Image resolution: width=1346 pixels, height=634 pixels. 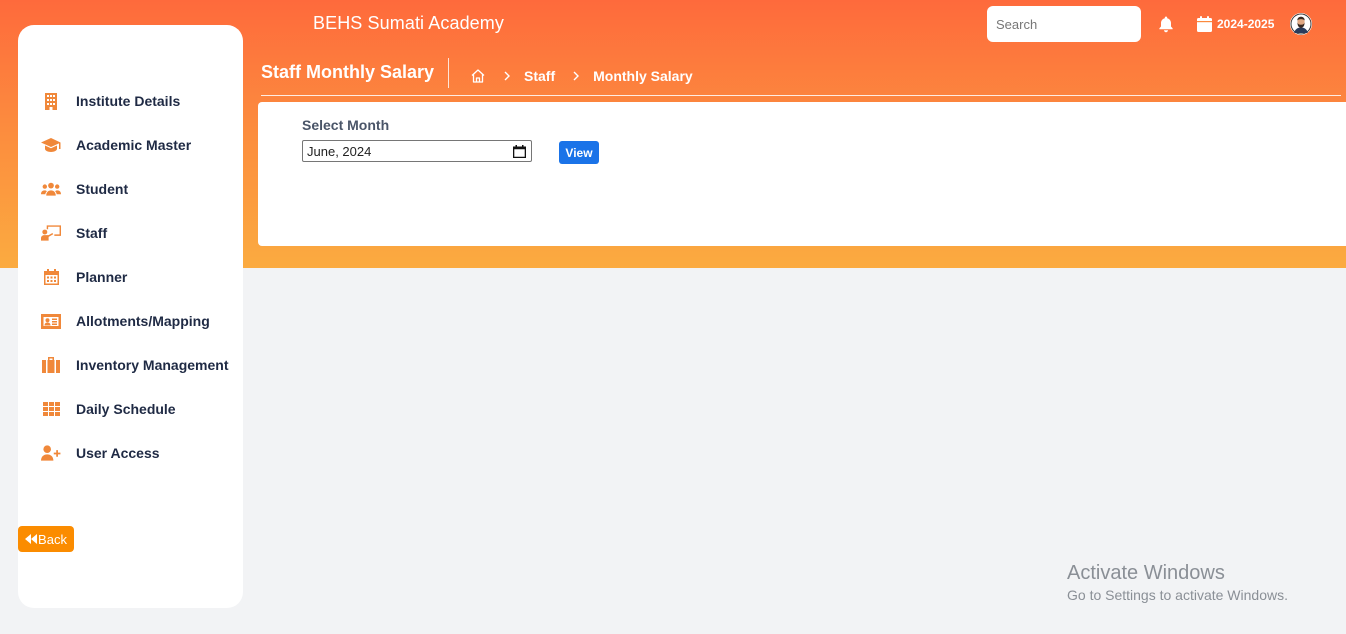 What do you see at coordinates (51, 365) in the screenshot?
I see `briefcase-icon` at bounding box center [51, 365].